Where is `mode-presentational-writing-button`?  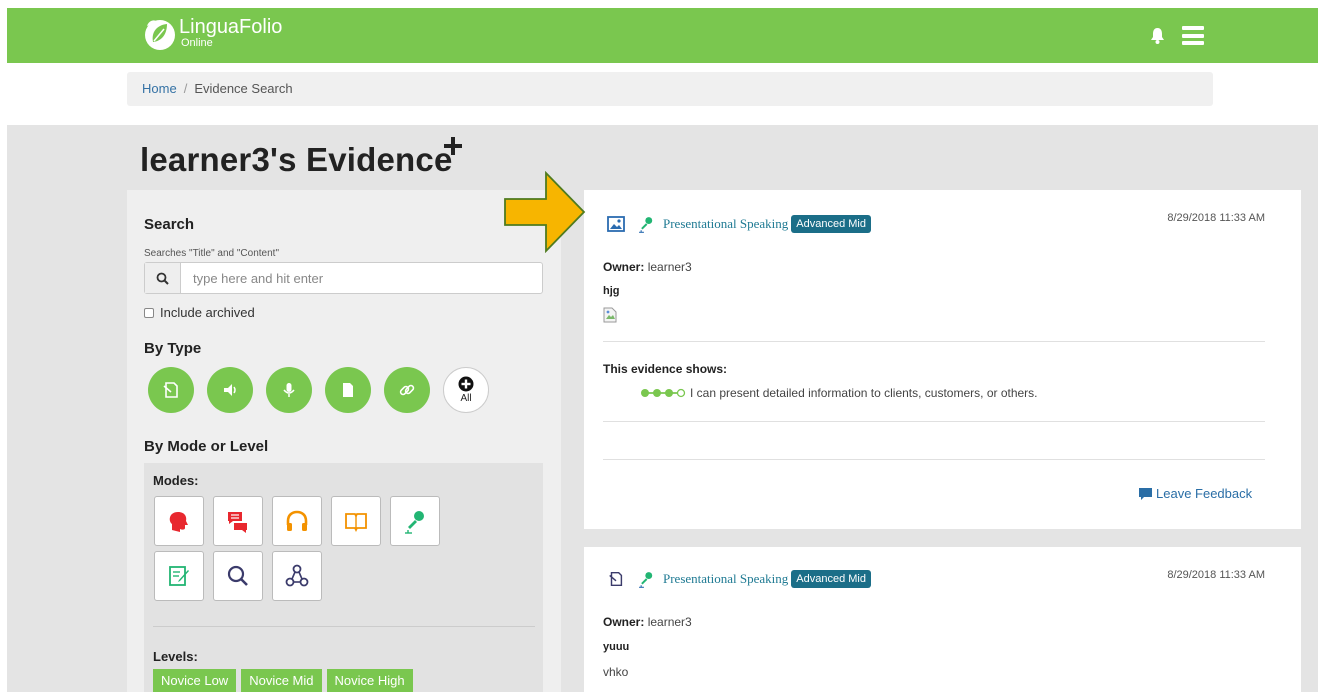 mode-presentational-writing-button is located at coordinates (179, 576).